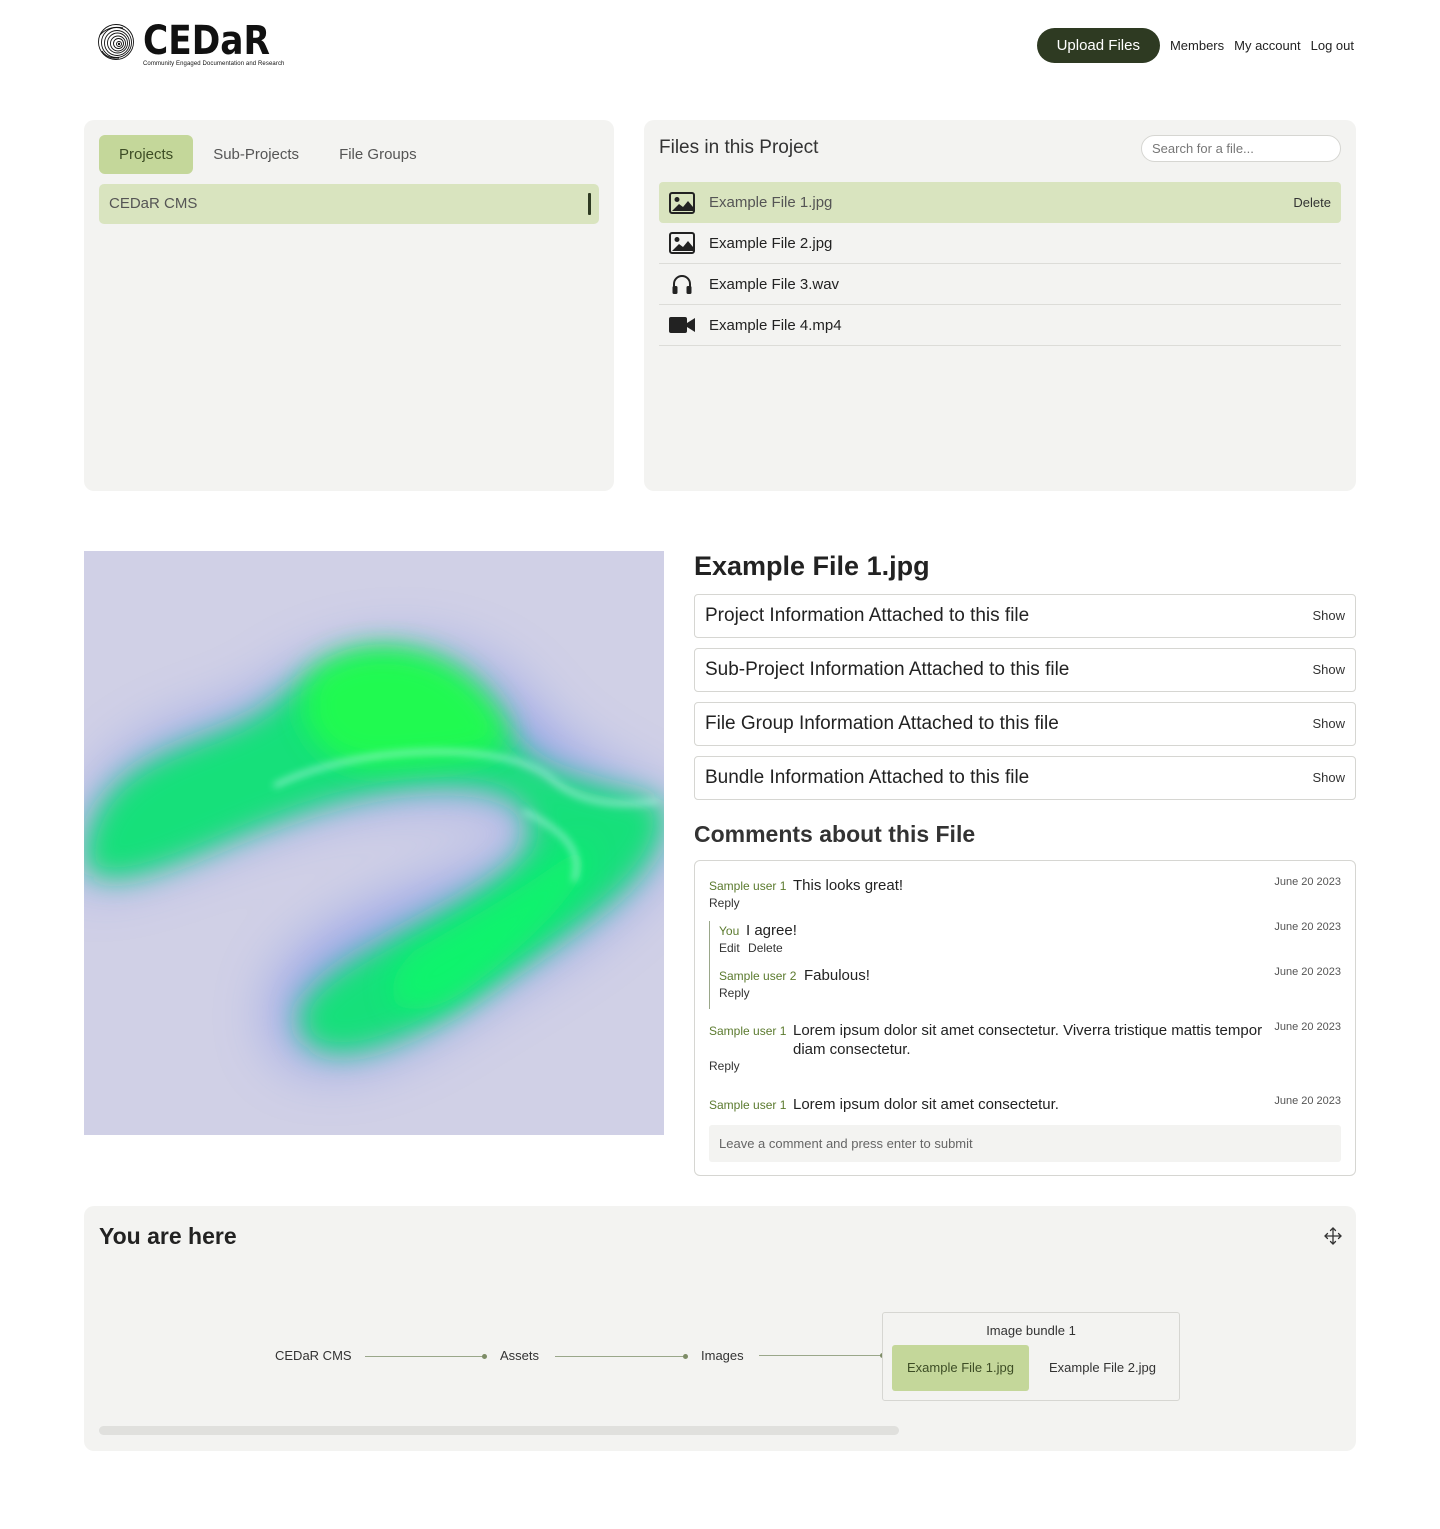 Image resolution: width=1440 pixels, height=1529 pixels. What do you see at coordinates (1267, 45) in the screenshot?
I see `nav-link-my-account: My account` at bounding box center [1267, 45].